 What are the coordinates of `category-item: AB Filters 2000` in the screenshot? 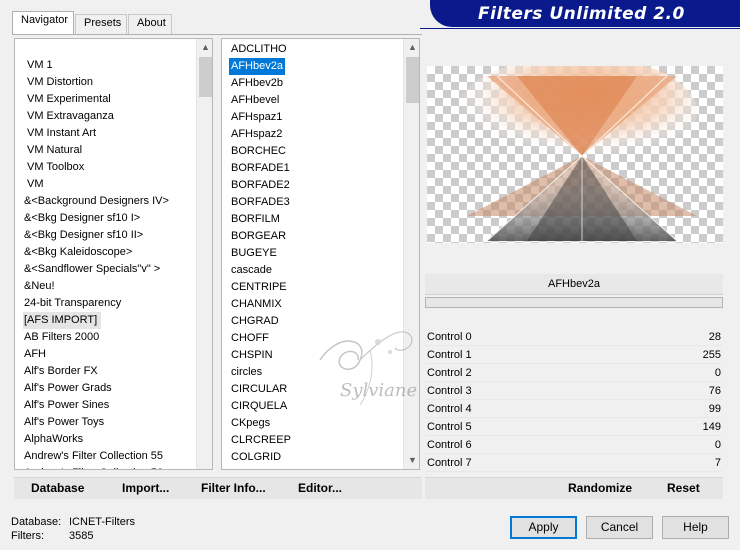 It's located at (96, 337).